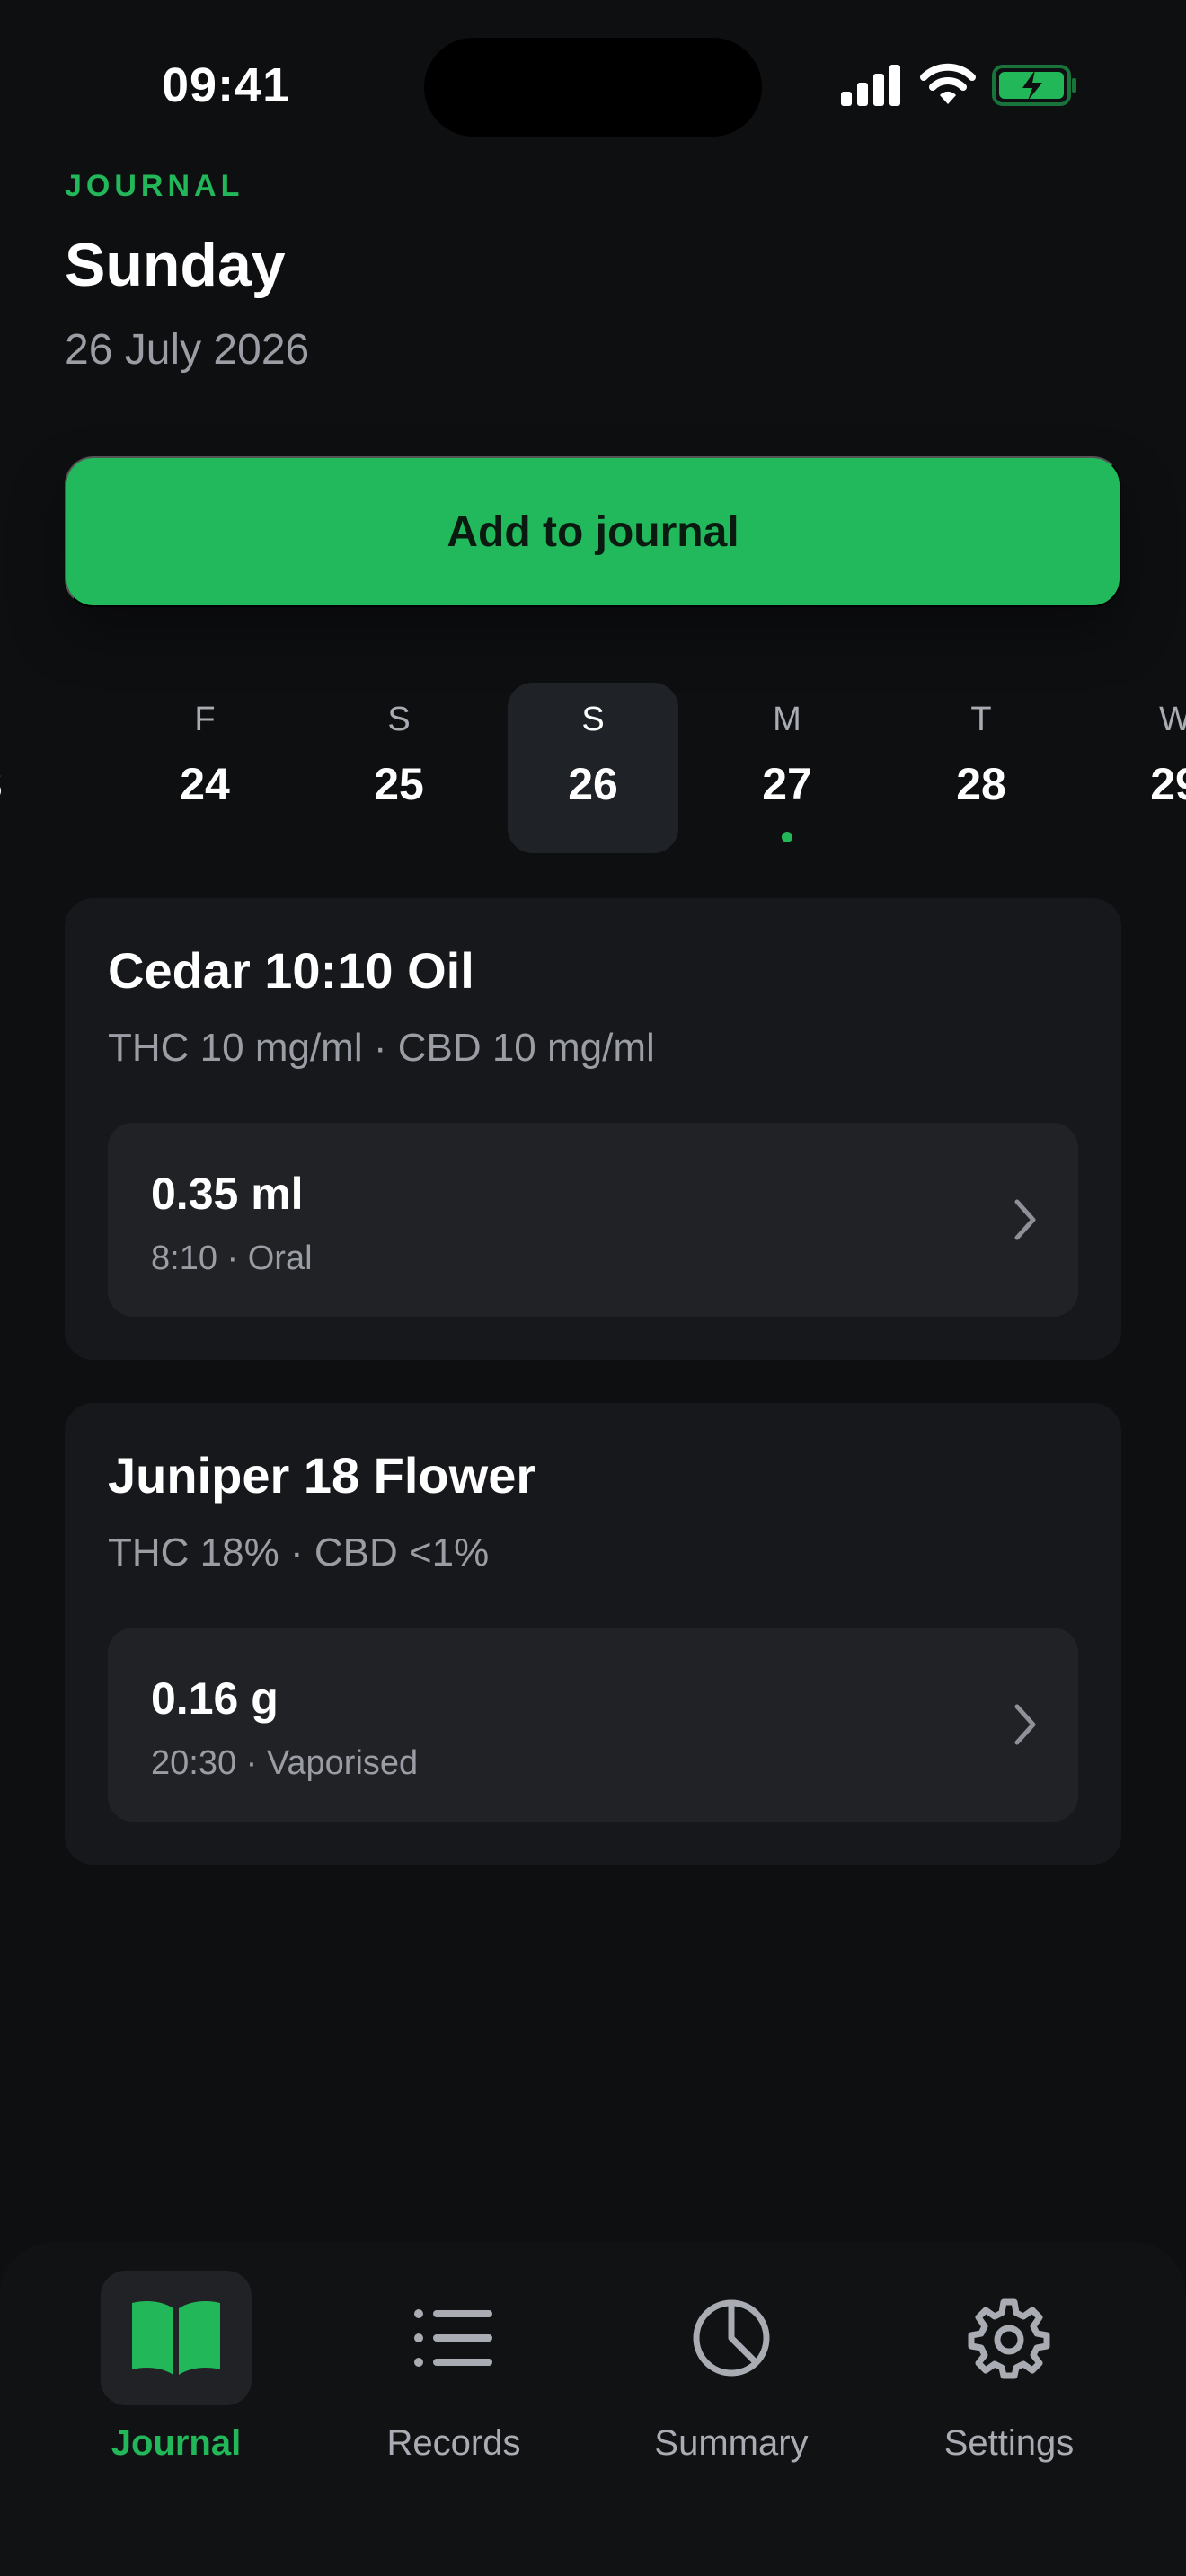 The height and width of the screenshot is (2576, 1186). I want to click on product-potency: THC 18% · CBD <1%, so click(299, 1553).